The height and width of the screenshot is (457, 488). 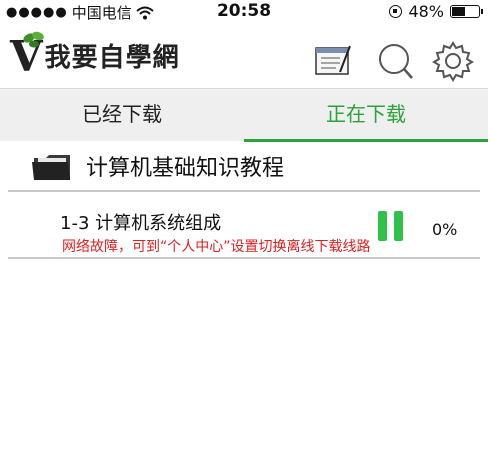 What do you see at coordinates (51, 167) in the screenshot?
I see `folder-icon` at bounding box center [51, 167].